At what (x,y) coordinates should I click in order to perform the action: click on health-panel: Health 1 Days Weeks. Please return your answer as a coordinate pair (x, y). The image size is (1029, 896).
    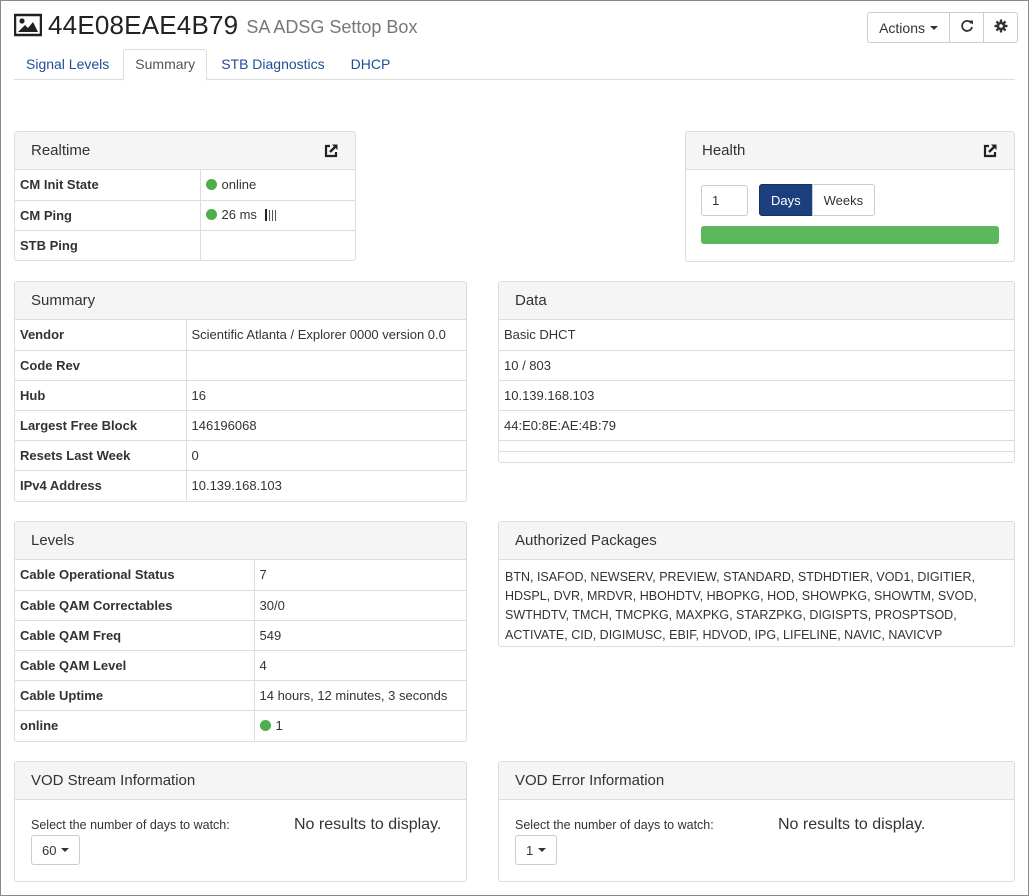
    Looking at the image, I should click on (850, 196).